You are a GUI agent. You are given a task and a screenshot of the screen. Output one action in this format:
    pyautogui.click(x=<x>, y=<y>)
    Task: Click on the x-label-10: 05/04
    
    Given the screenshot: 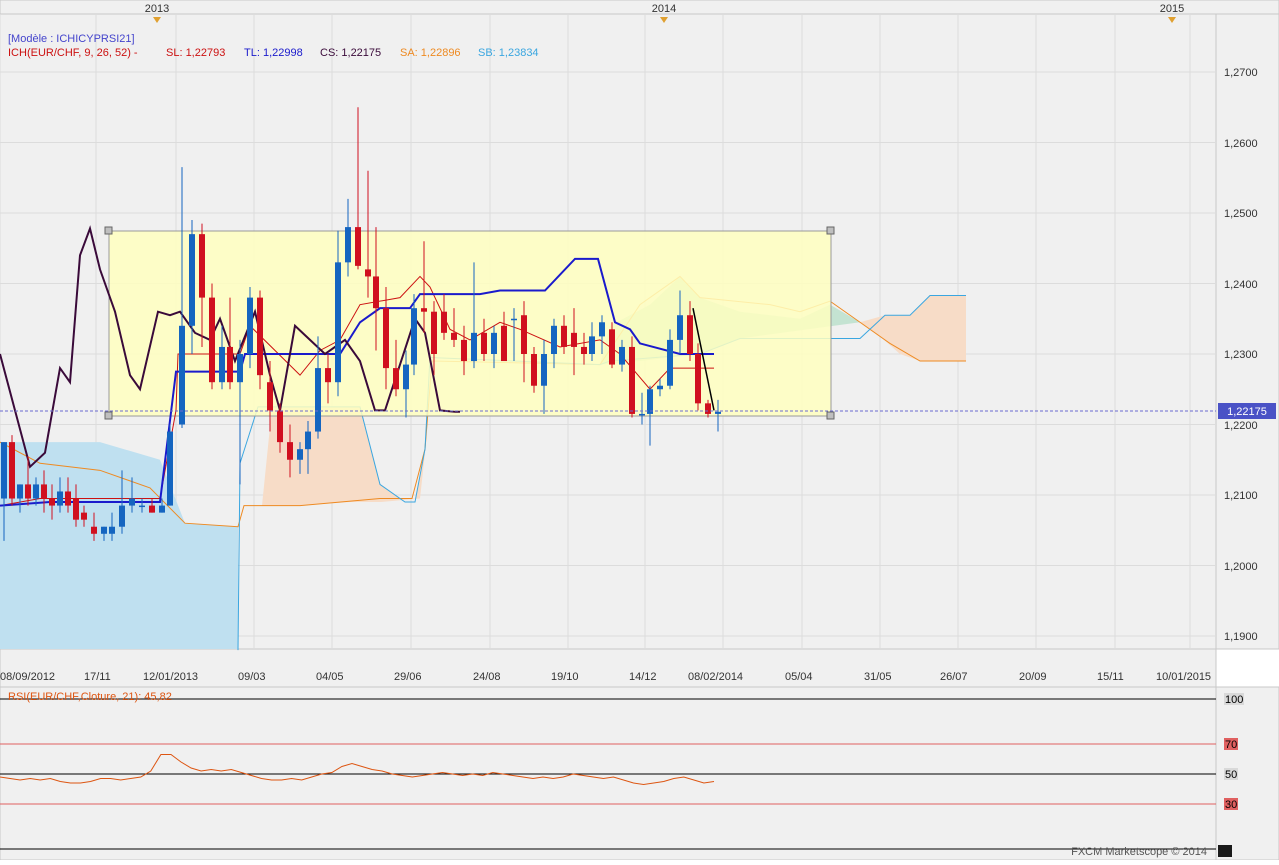 What is the action you would take?
    pyautogui.click(x=799, y=677)
    